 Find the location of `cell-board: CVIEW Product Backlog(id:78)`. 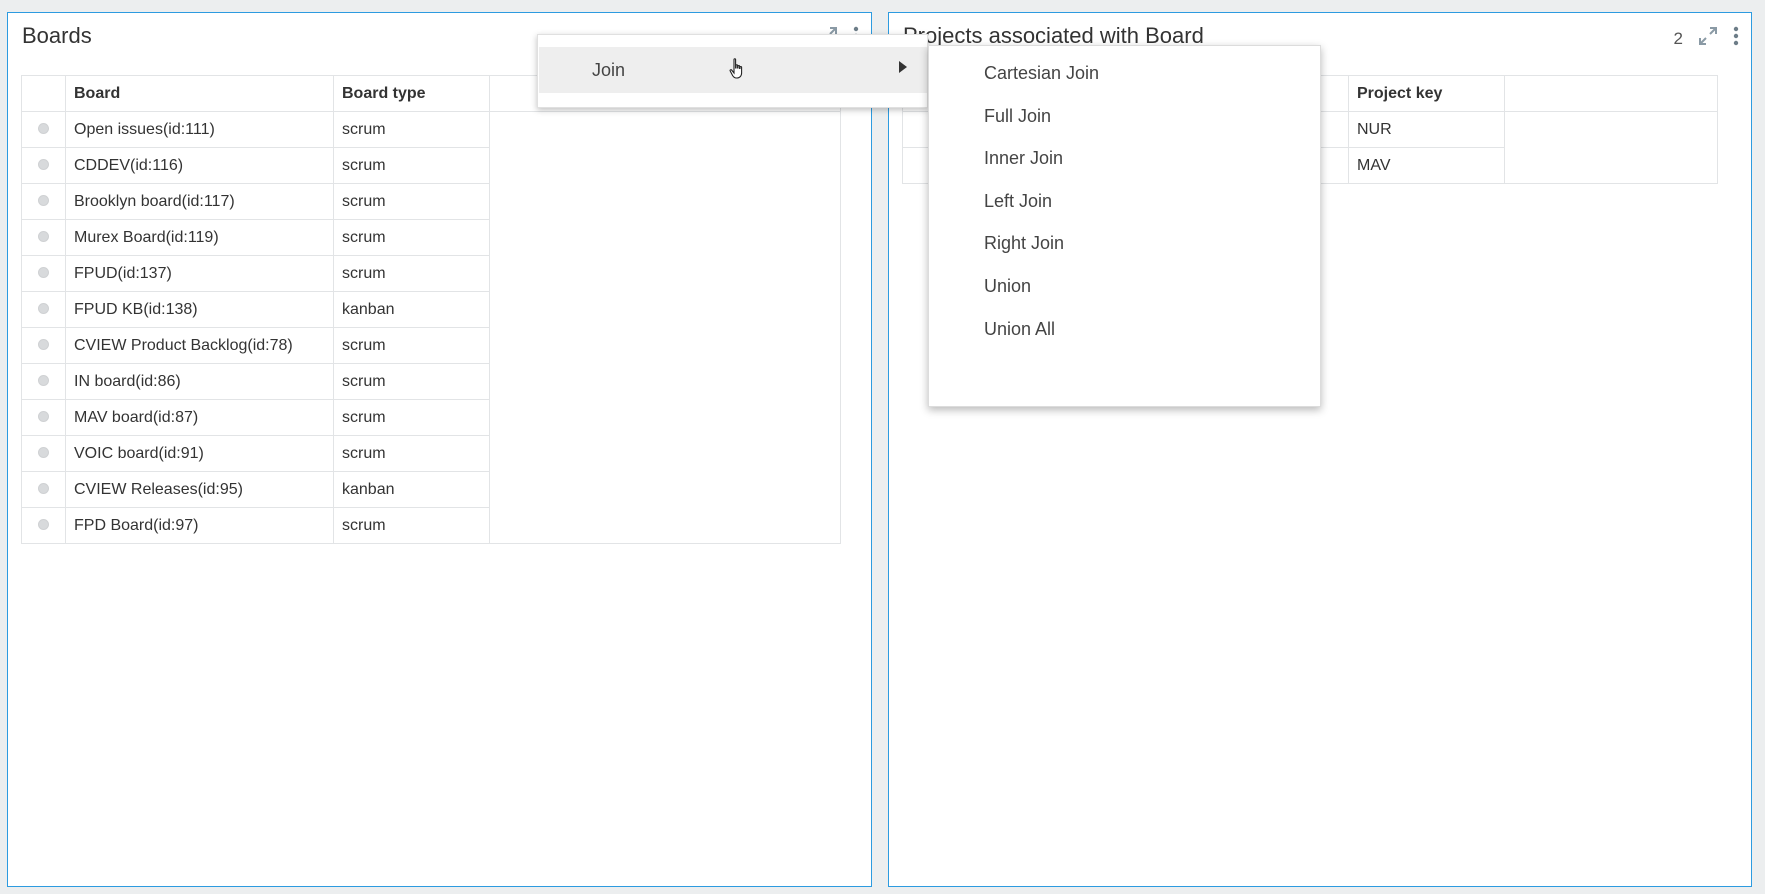

cell-board: CVIEW Product Backlog(id:78) is located at coordinates (199, 345).